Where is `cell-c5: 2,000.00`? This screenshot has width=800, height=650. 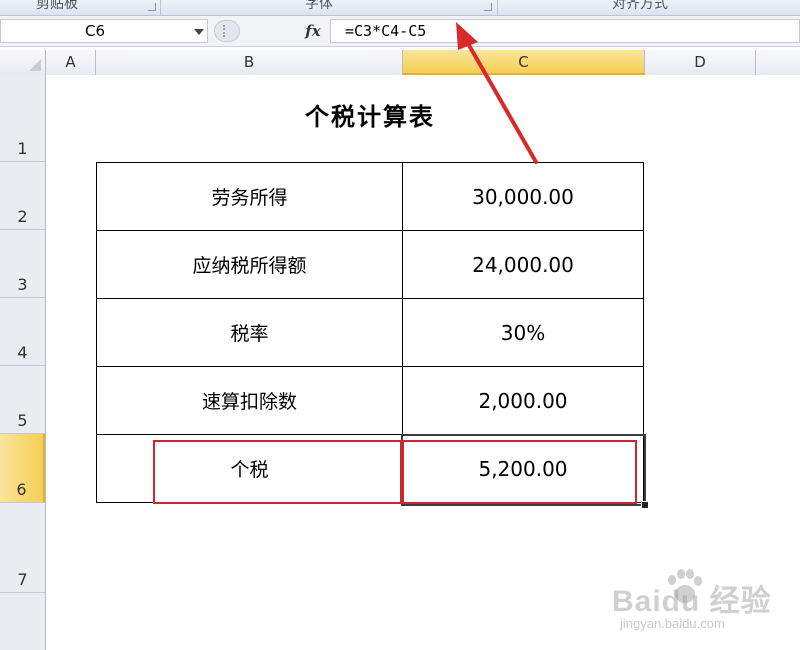
cell-c5: 2,000.00 is located at coordinates (523, 400).